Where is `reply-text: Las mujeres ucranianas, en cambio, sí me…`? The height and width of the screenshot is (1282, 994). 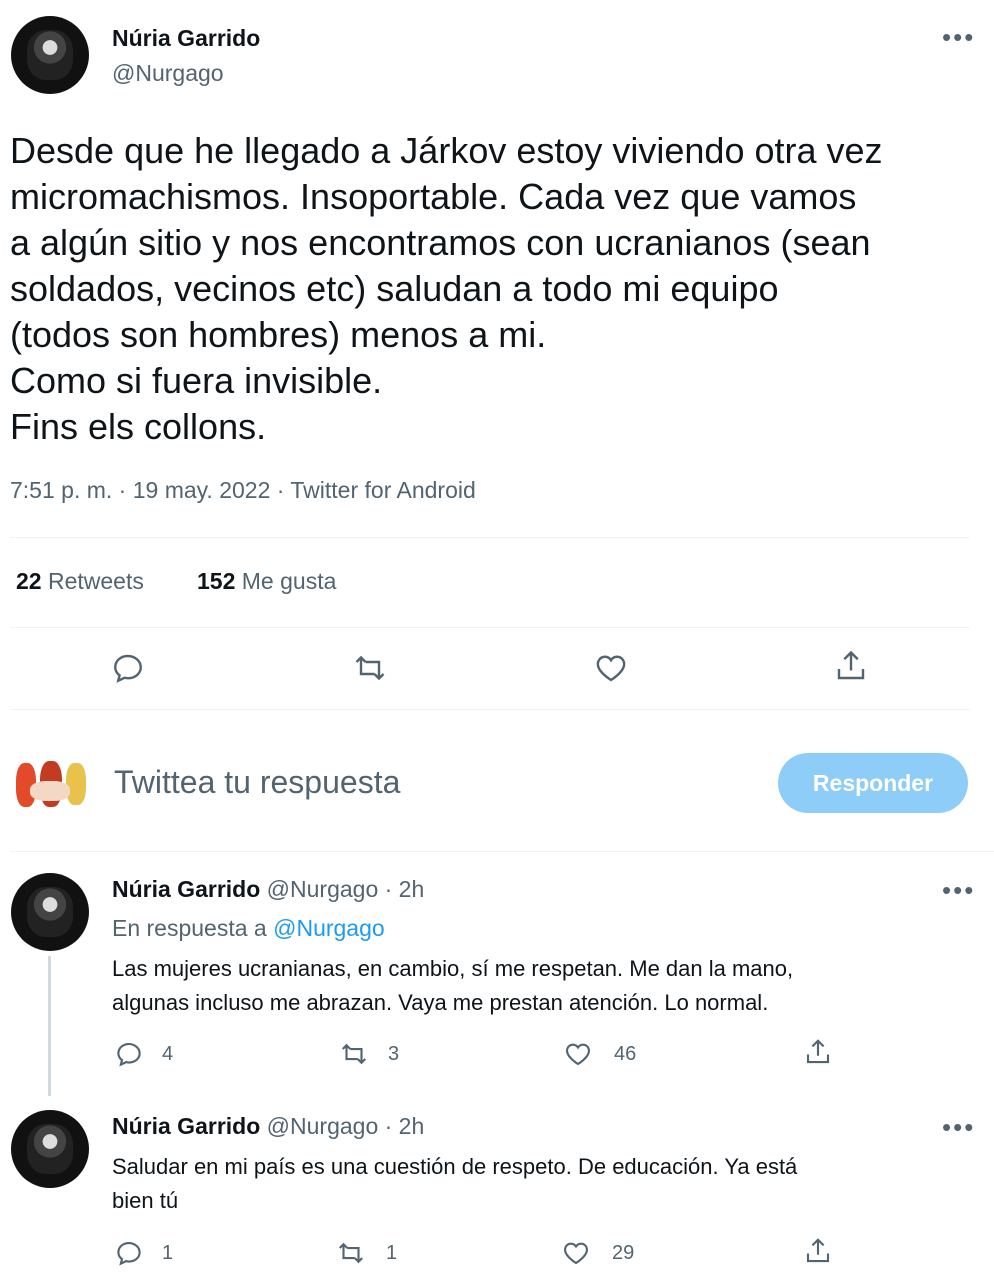 reply-text: Las mujeres ucranianas, en cambio, sí me… is located at coordinates (452, 986).